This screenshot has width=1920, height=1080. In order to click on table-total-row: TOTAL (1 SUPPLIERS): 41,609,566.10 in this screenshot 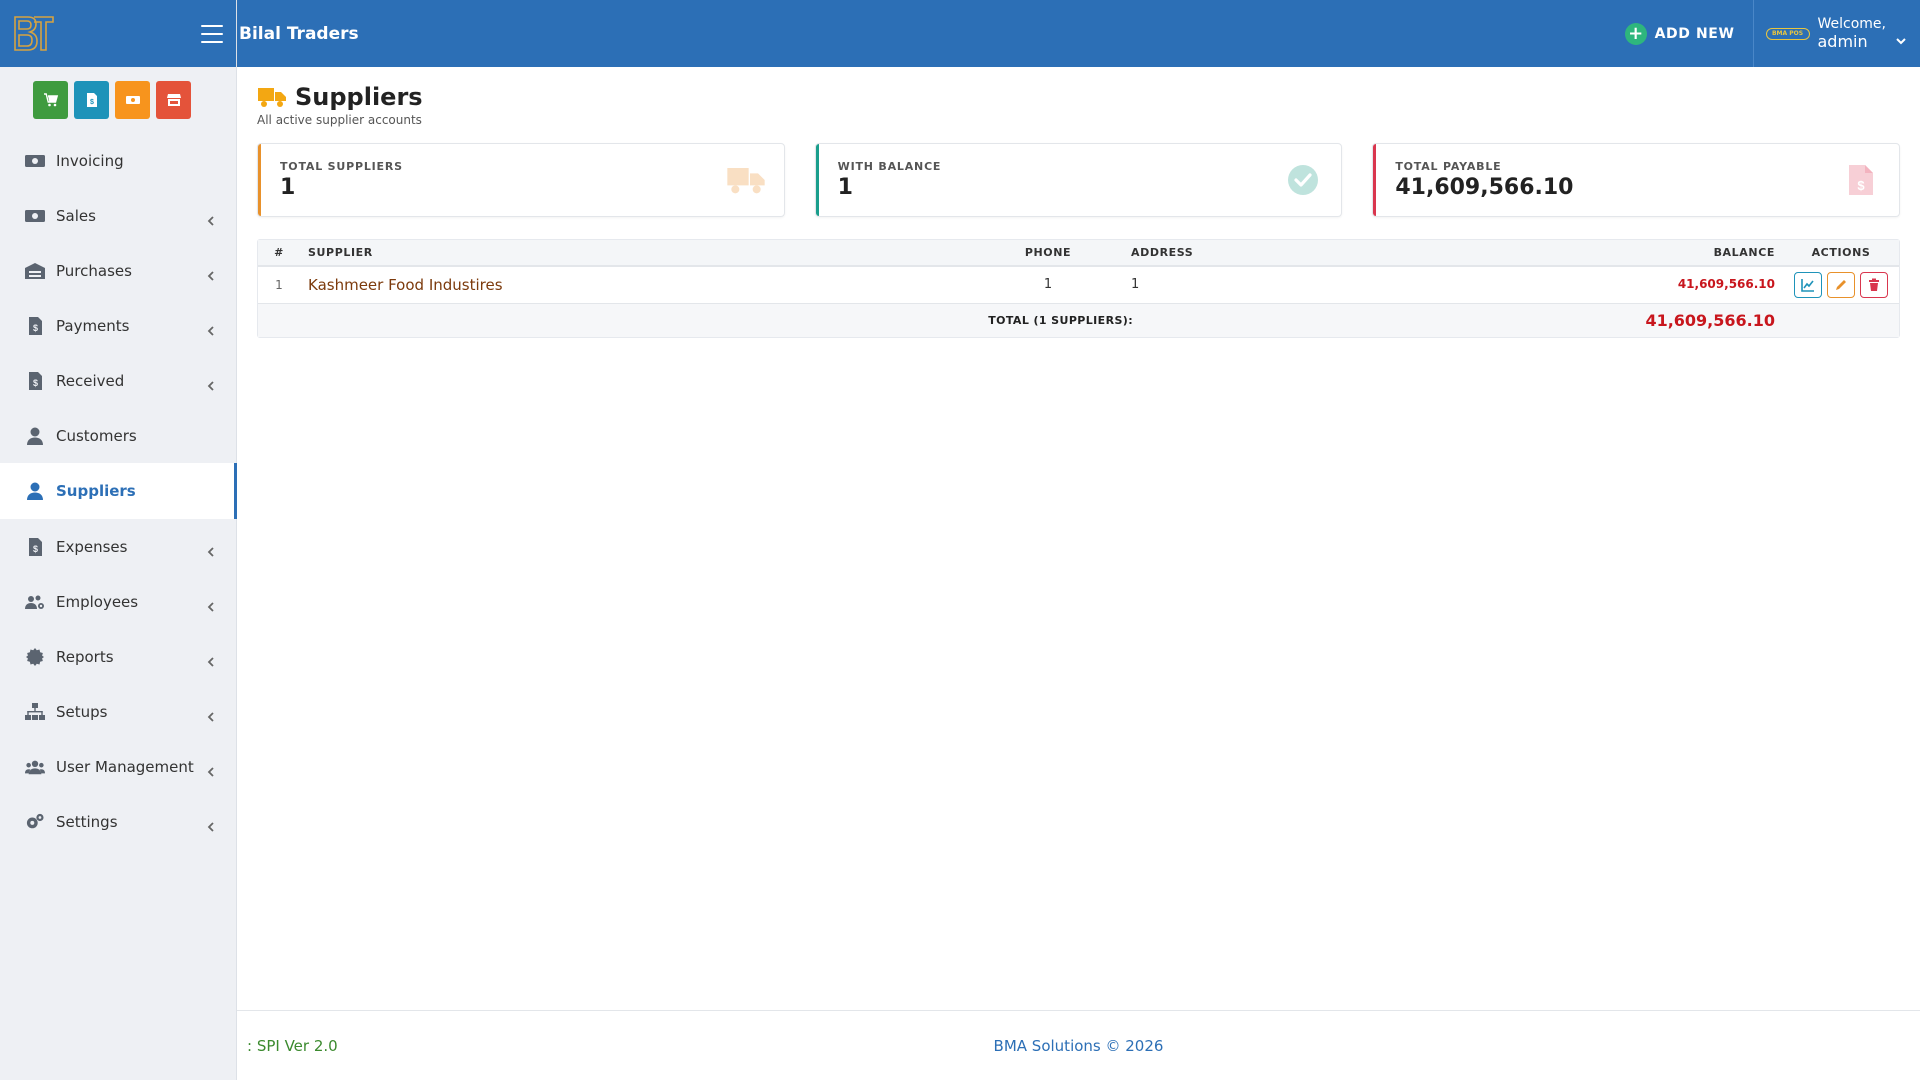, I will do `click(1078, 320)`.